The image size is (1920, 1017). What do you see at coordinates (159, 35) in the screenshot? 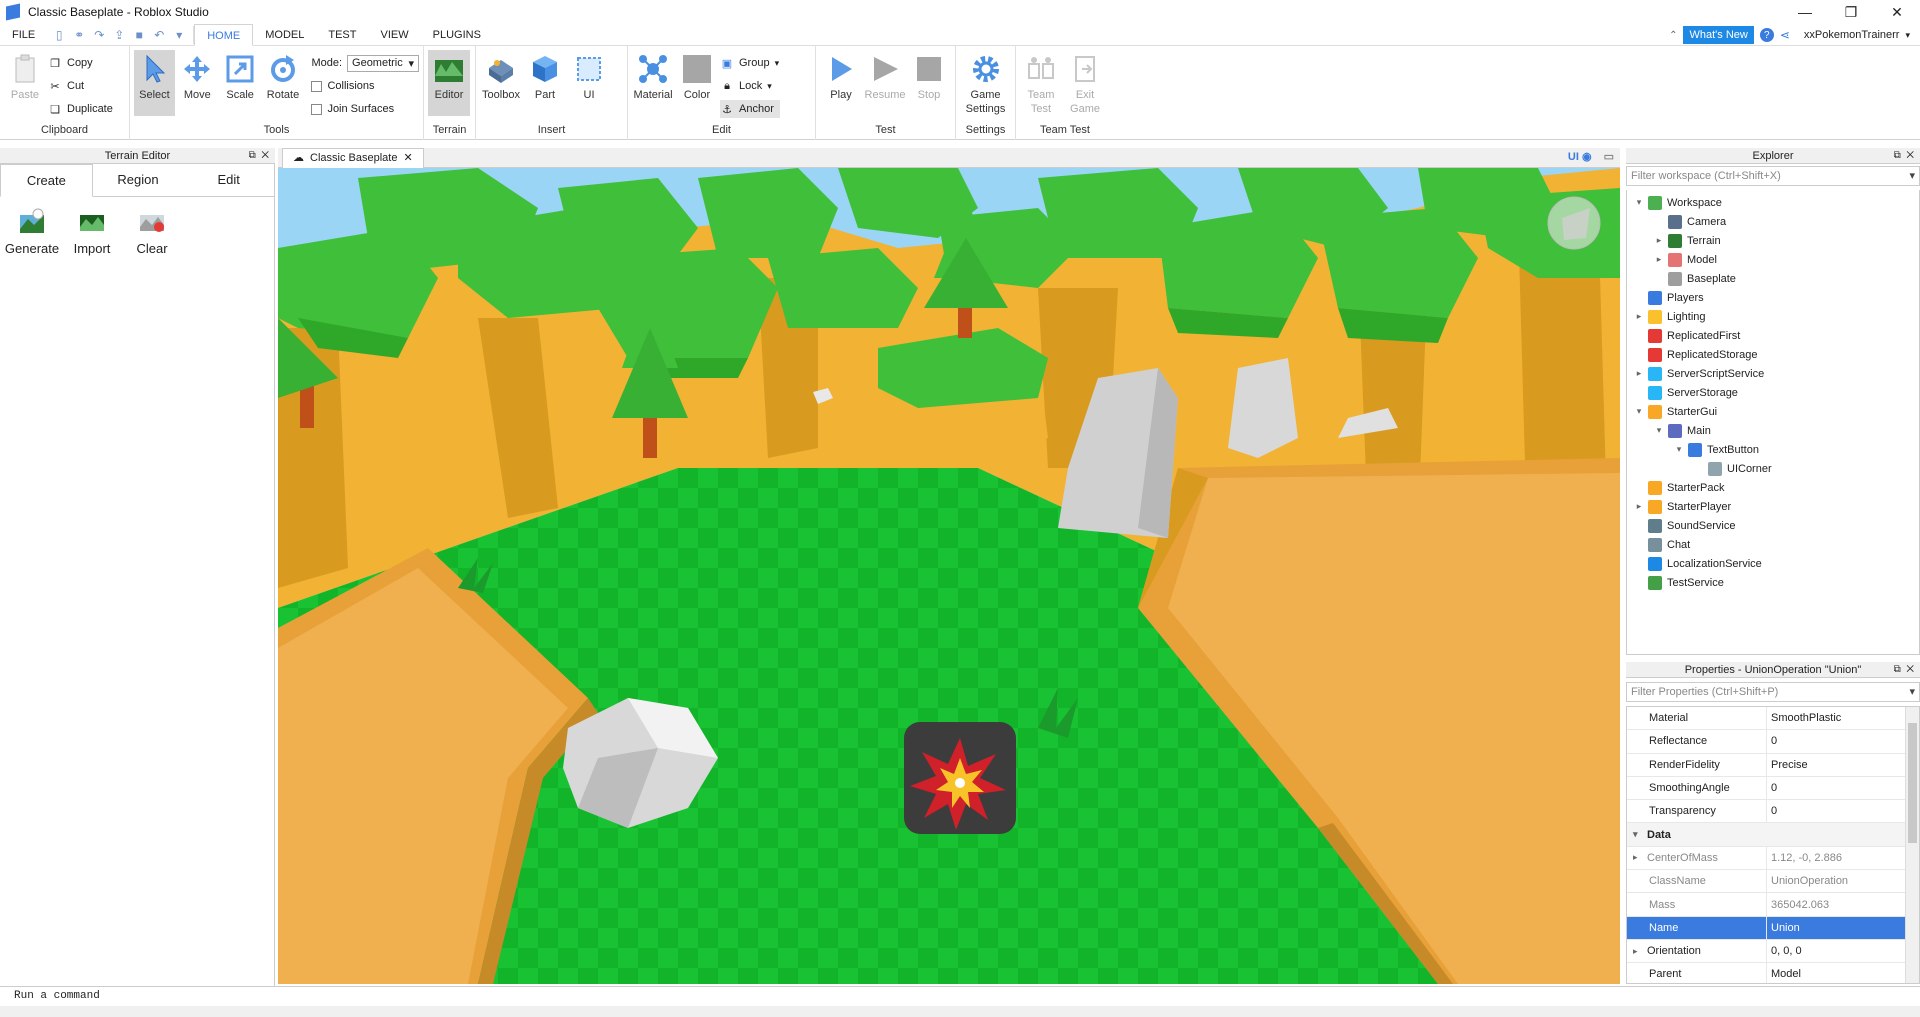
I see `undo-icon: ↶` at bounding box center [159, 35].